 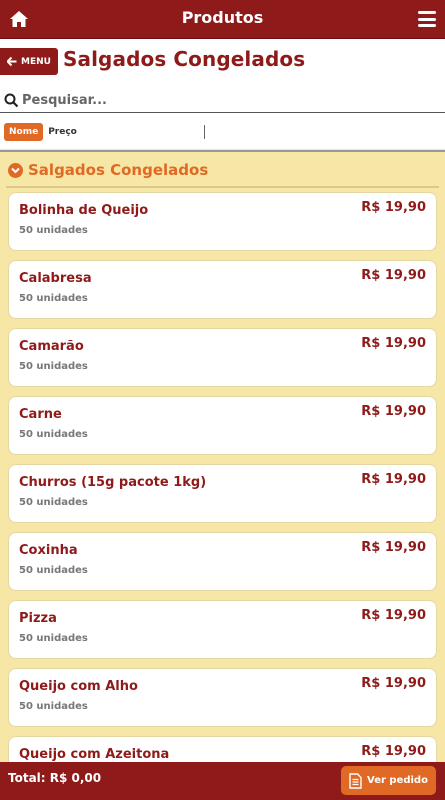 I want to click on order-total: Total: R$ 0,00, so click(x=55, y=778).